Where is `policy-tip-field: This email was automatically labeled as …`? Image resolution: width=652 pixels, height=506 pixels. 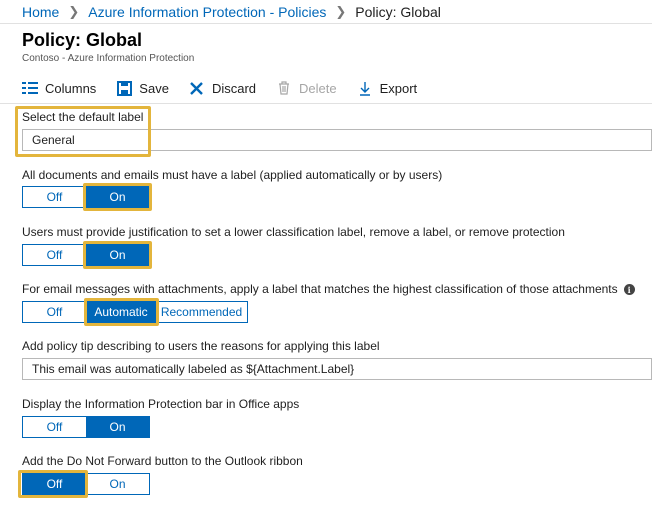 policy-tip-field: This email was automatically labeled as … is located at coordinates (337, 369).